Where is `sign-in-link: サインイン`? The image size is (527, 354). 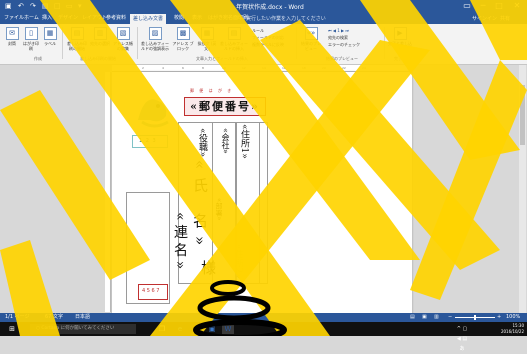 sign-in-link: サインイン is located at coordinates (484, 18).